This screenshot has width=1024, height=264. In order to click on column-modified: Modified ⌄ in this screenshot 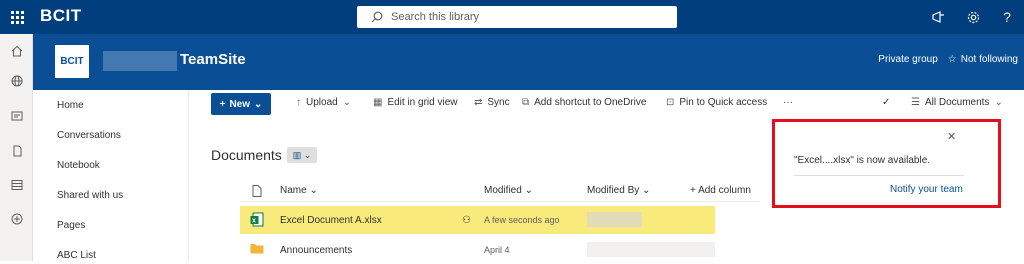, I will do `click(508, 190)`.